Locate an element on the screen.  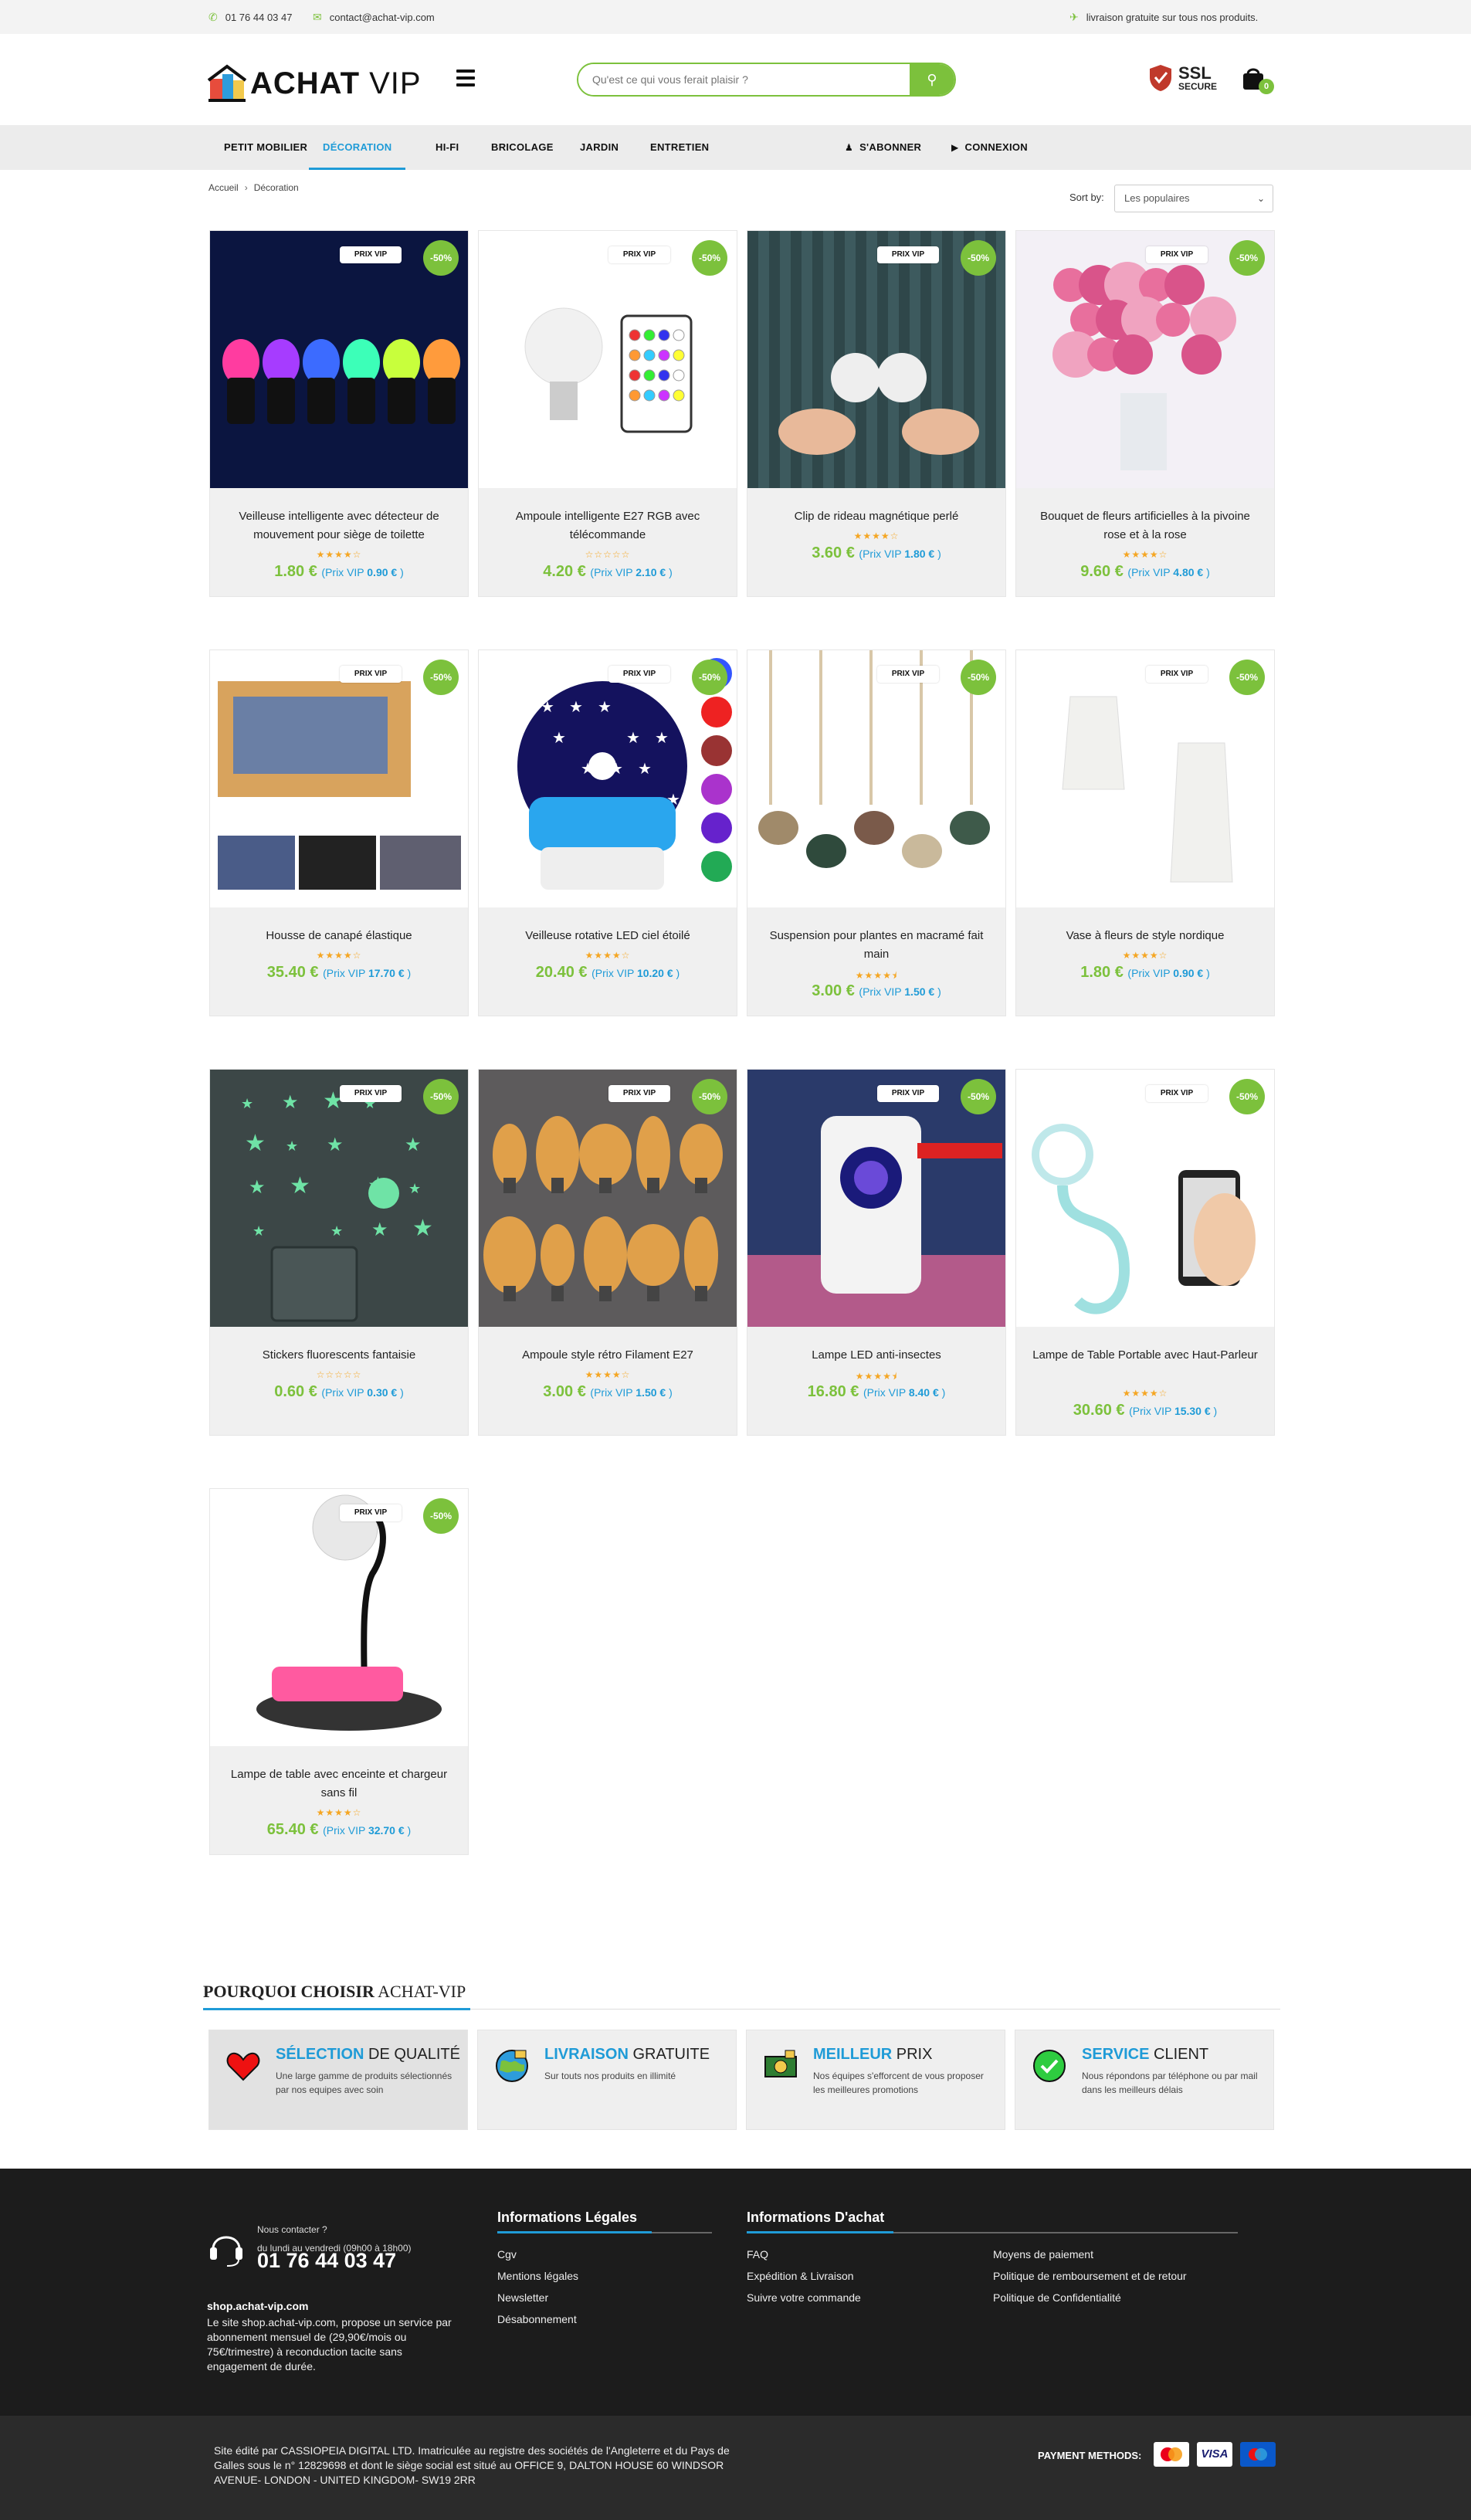
product-title: Lampe LED anti-insectes is located at coordinates (876, 1355).